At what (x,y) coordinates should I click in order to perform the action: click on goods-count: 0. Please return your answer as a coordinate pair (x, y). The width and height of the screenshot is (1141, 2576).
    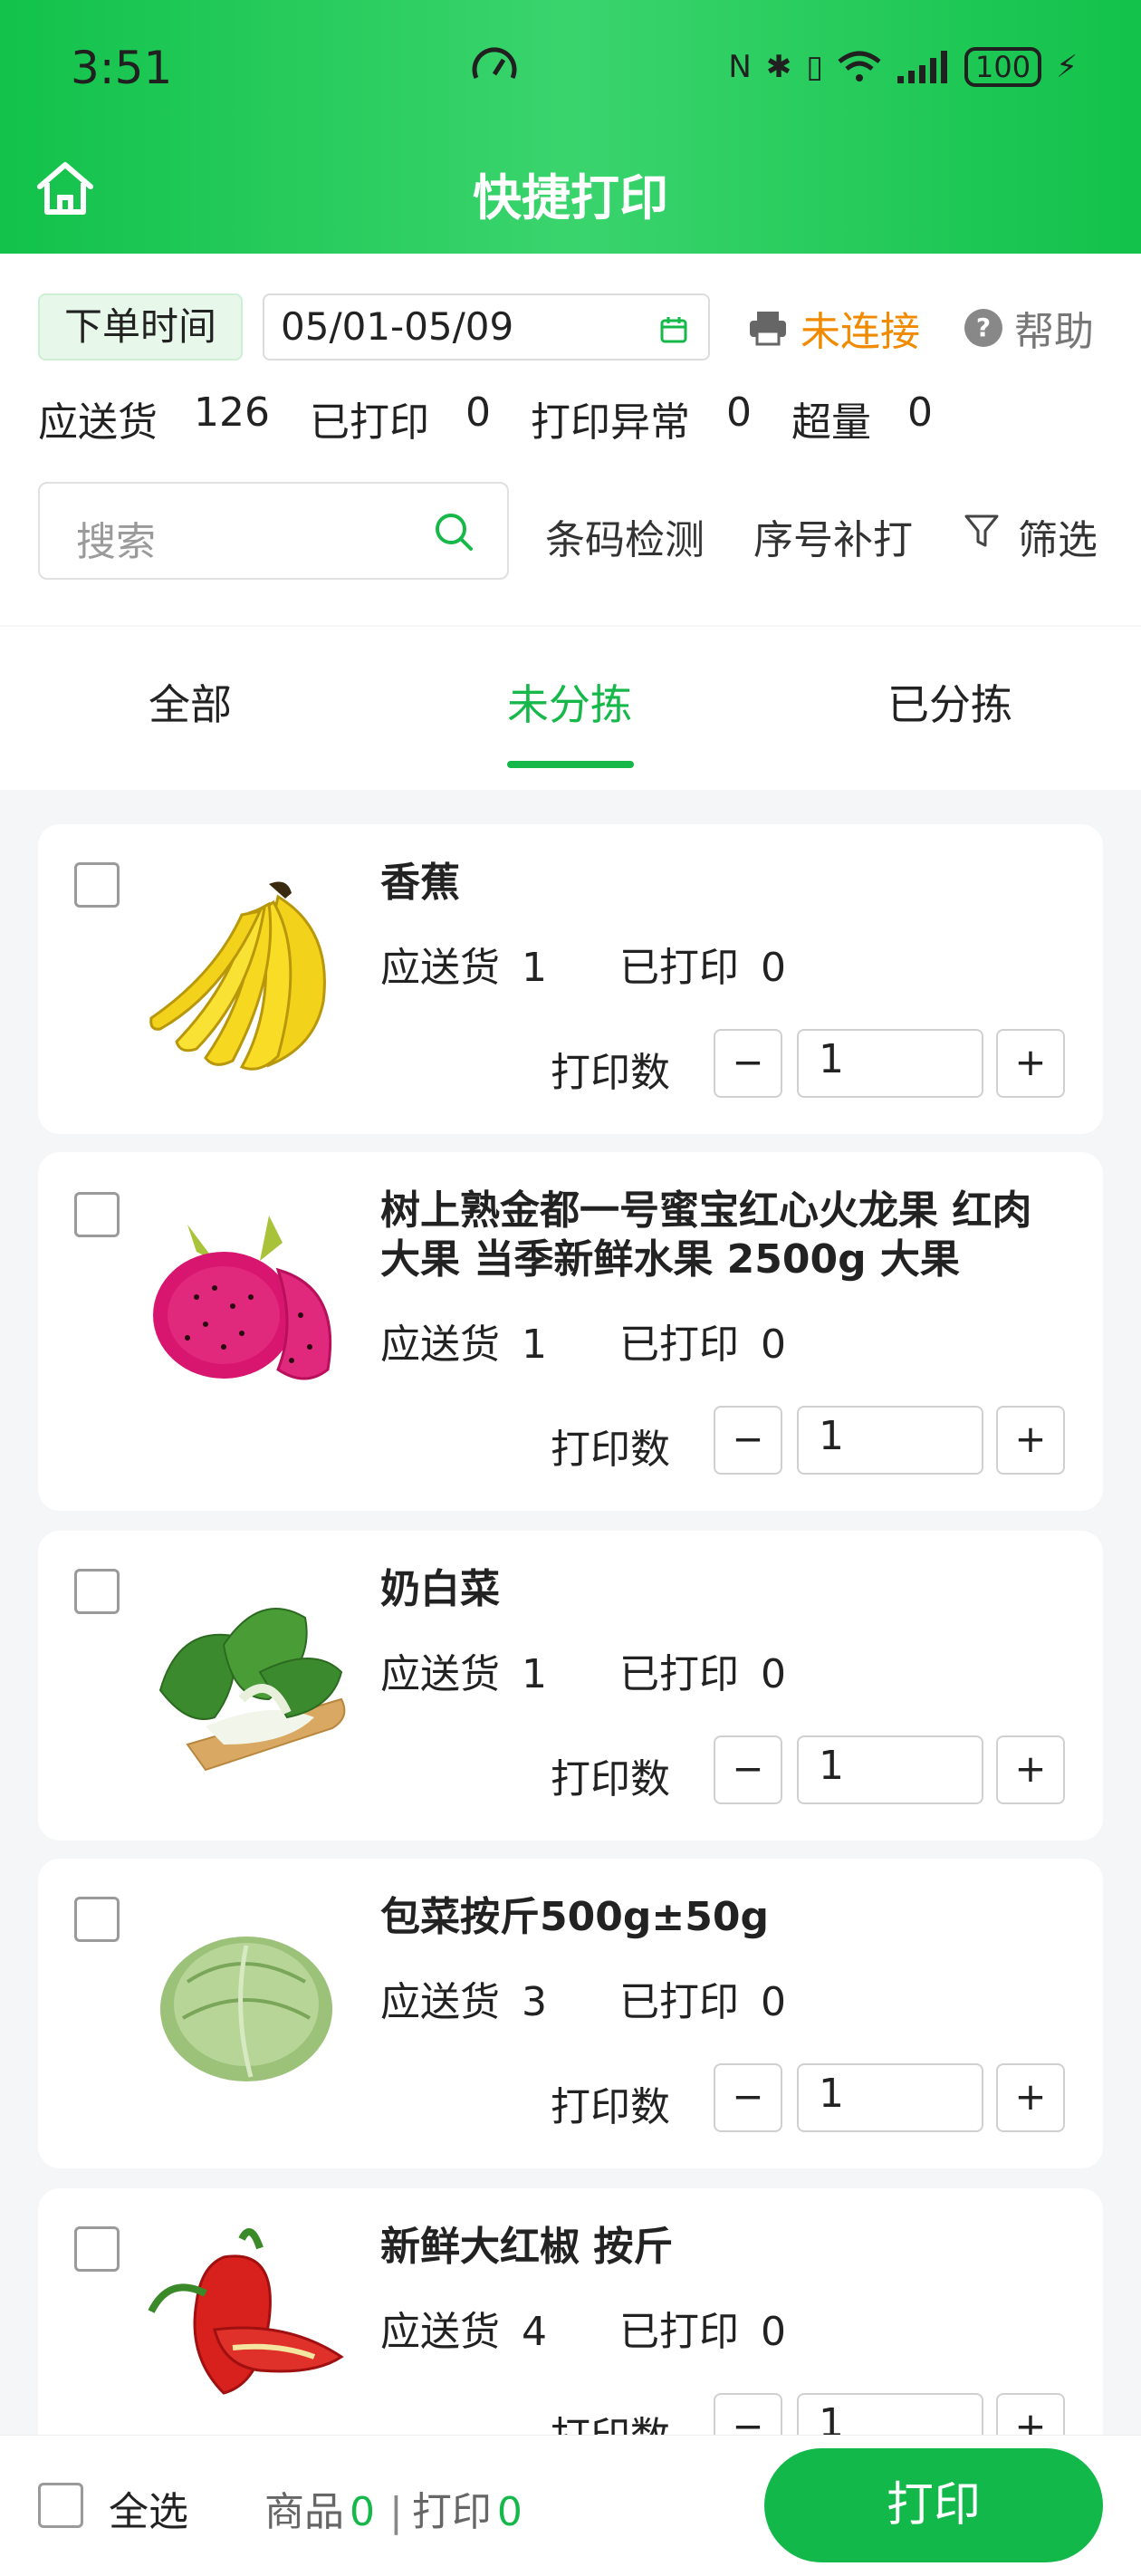
    Looking at the image, I should click on (363, 2512).